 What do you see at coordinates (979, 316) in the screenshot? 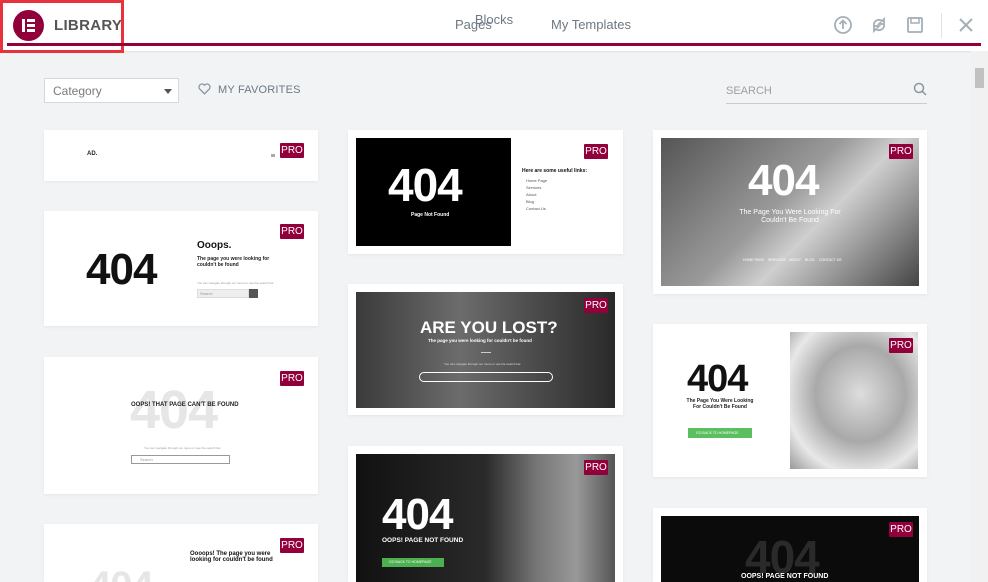
I see `scrollbar` at bounding box center [979, 316].